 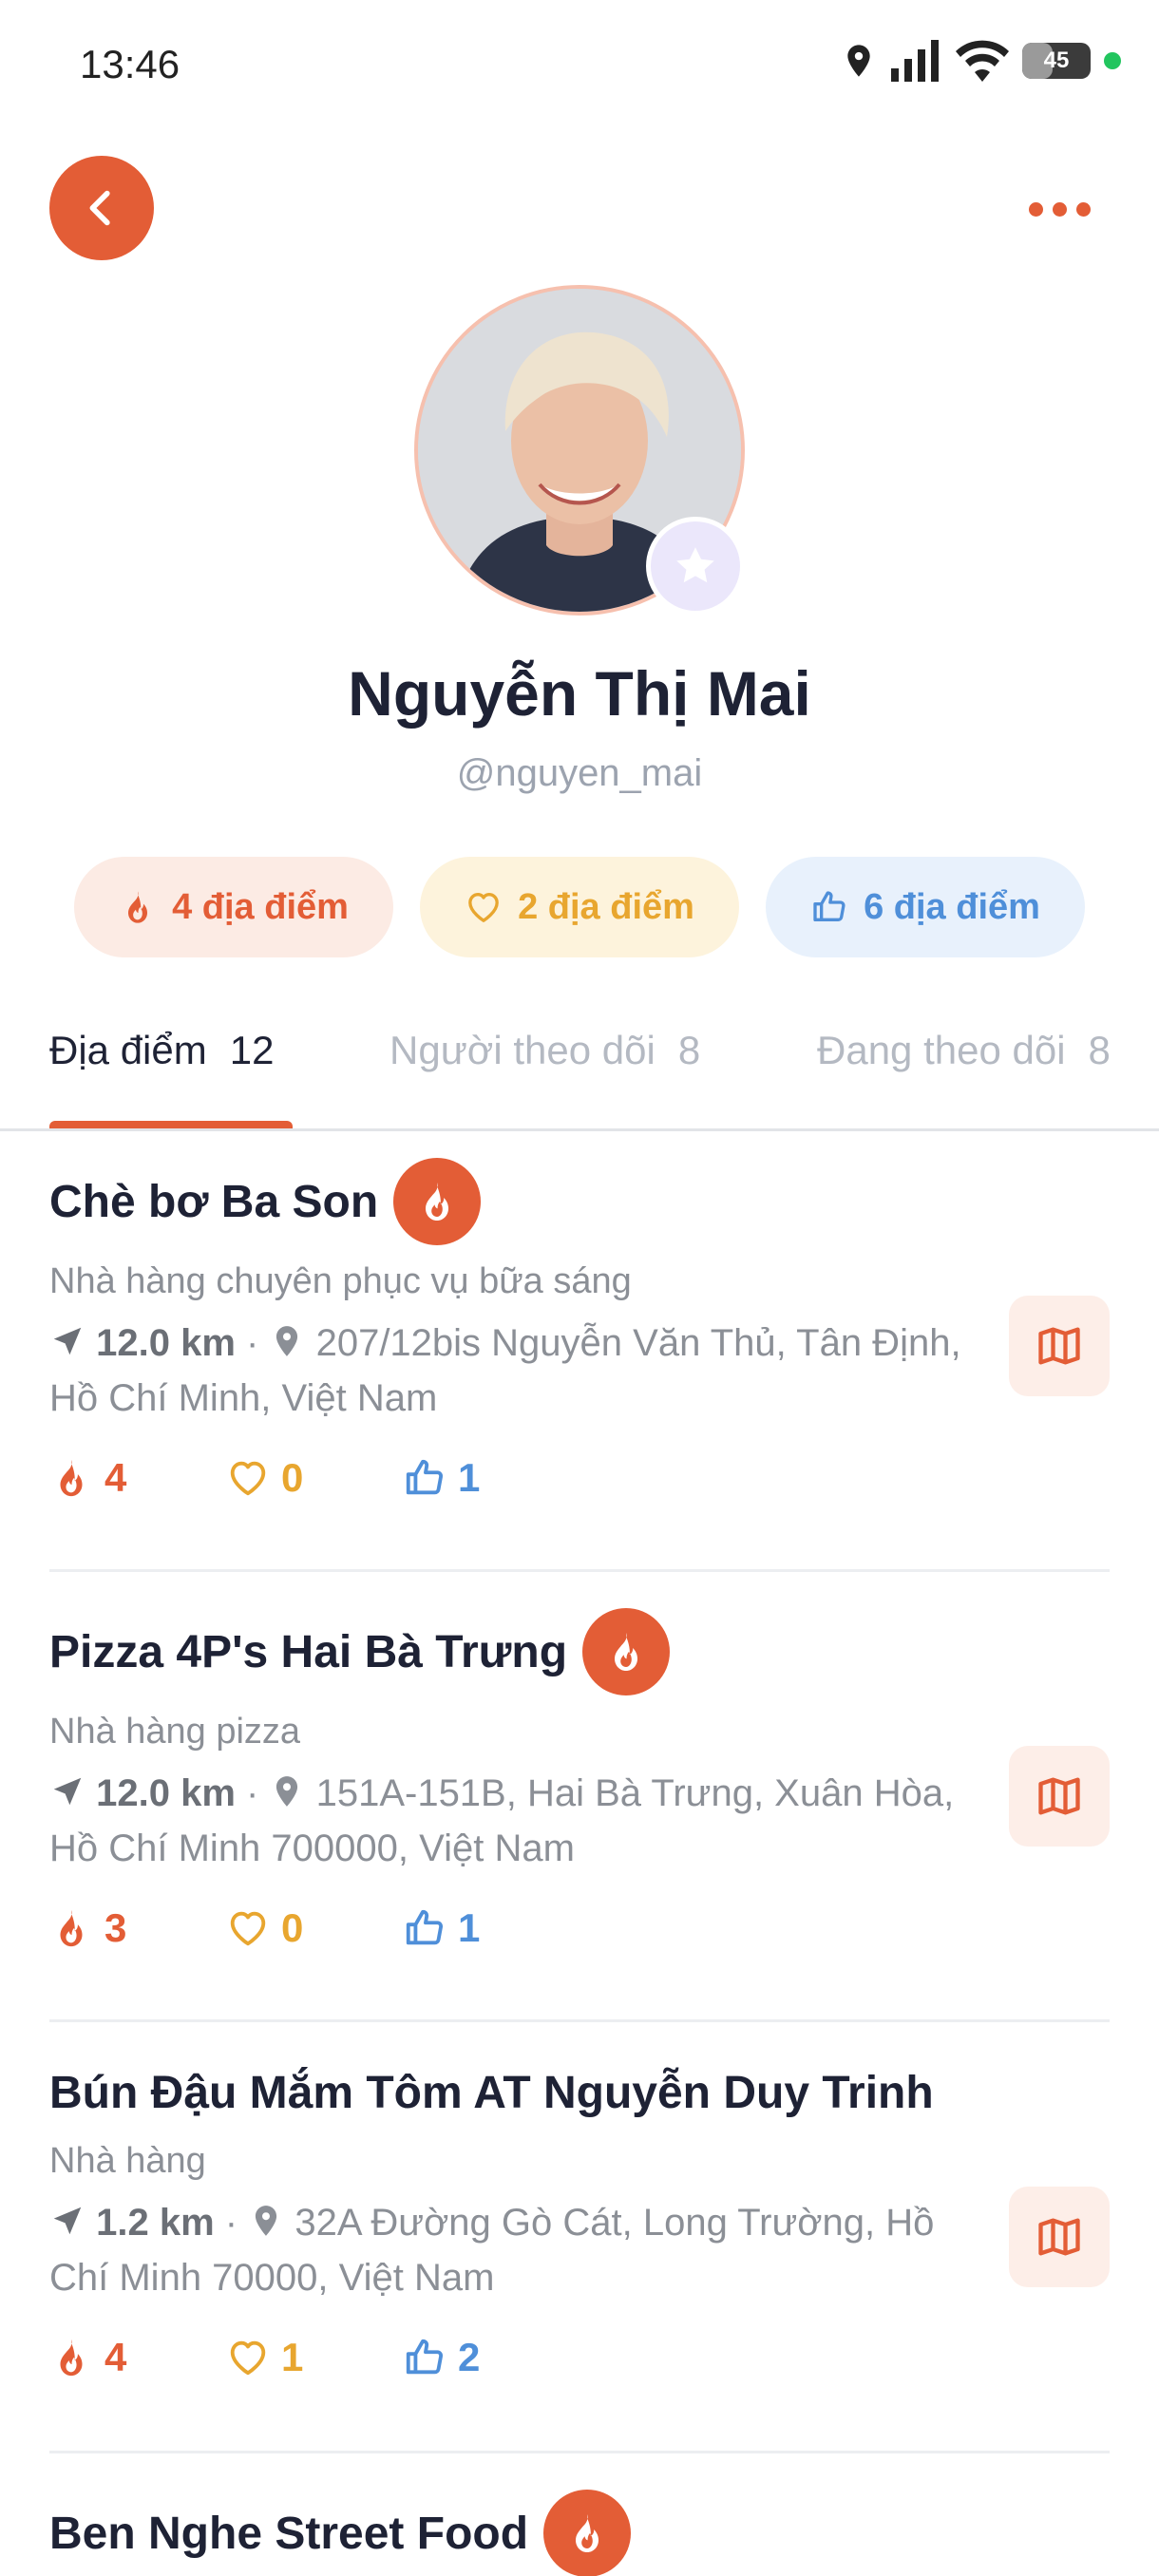 I want to click on place-reactions: 4 1 2, so click(x=579, y=2357).